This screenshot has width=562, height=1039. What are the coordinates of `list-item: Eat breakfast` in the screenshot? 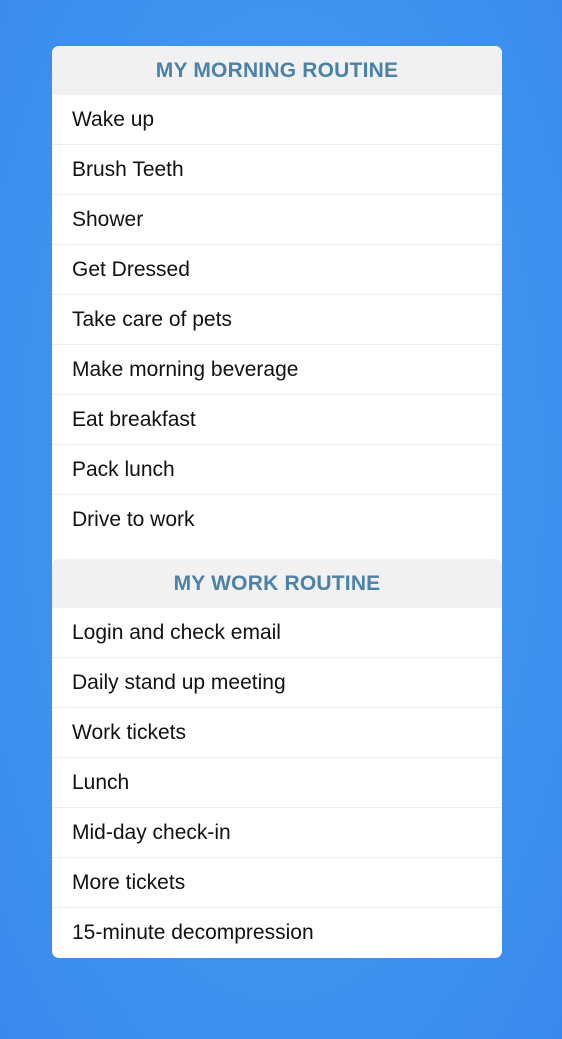 It's located at (277, 420).